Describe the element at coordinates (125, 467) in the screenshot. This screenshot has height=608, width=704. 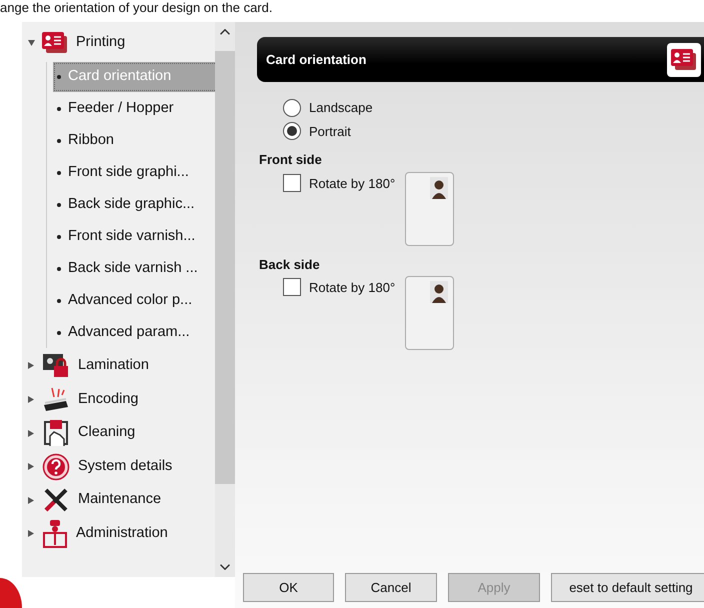
I see `tree-item: System details` at that location.